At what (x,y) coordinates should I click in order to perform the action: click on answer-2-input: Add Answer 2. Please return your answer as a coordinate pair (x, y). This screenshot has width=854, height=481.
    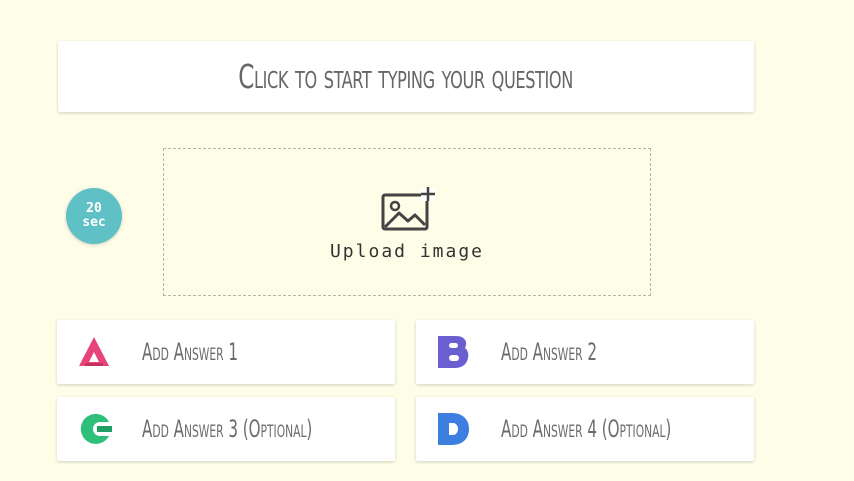
    Looking at the image, I should click on (585, 352).